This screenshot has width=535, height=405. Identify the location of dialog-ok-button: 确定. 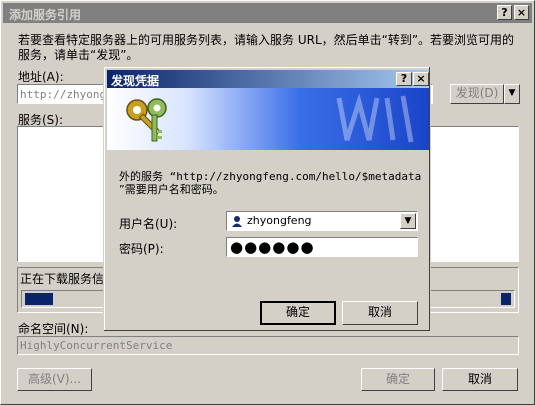
(298, 313).